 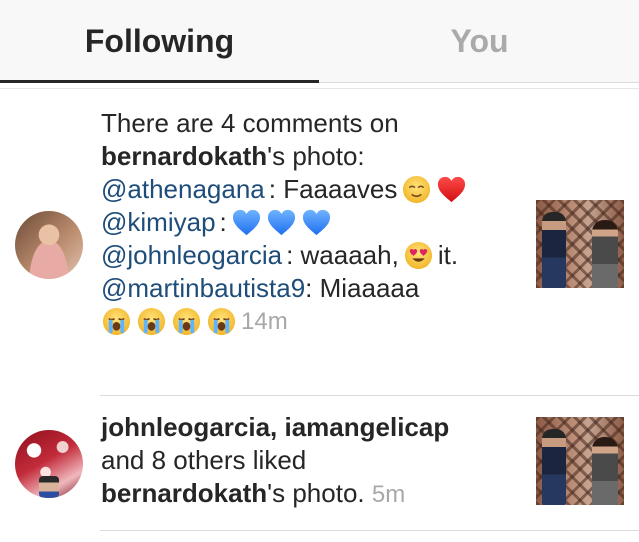 What do you see at coordinates (203, 460) in the screenshot?
I see `others-text: and 8 others liked` at bounding box center [203, 460].